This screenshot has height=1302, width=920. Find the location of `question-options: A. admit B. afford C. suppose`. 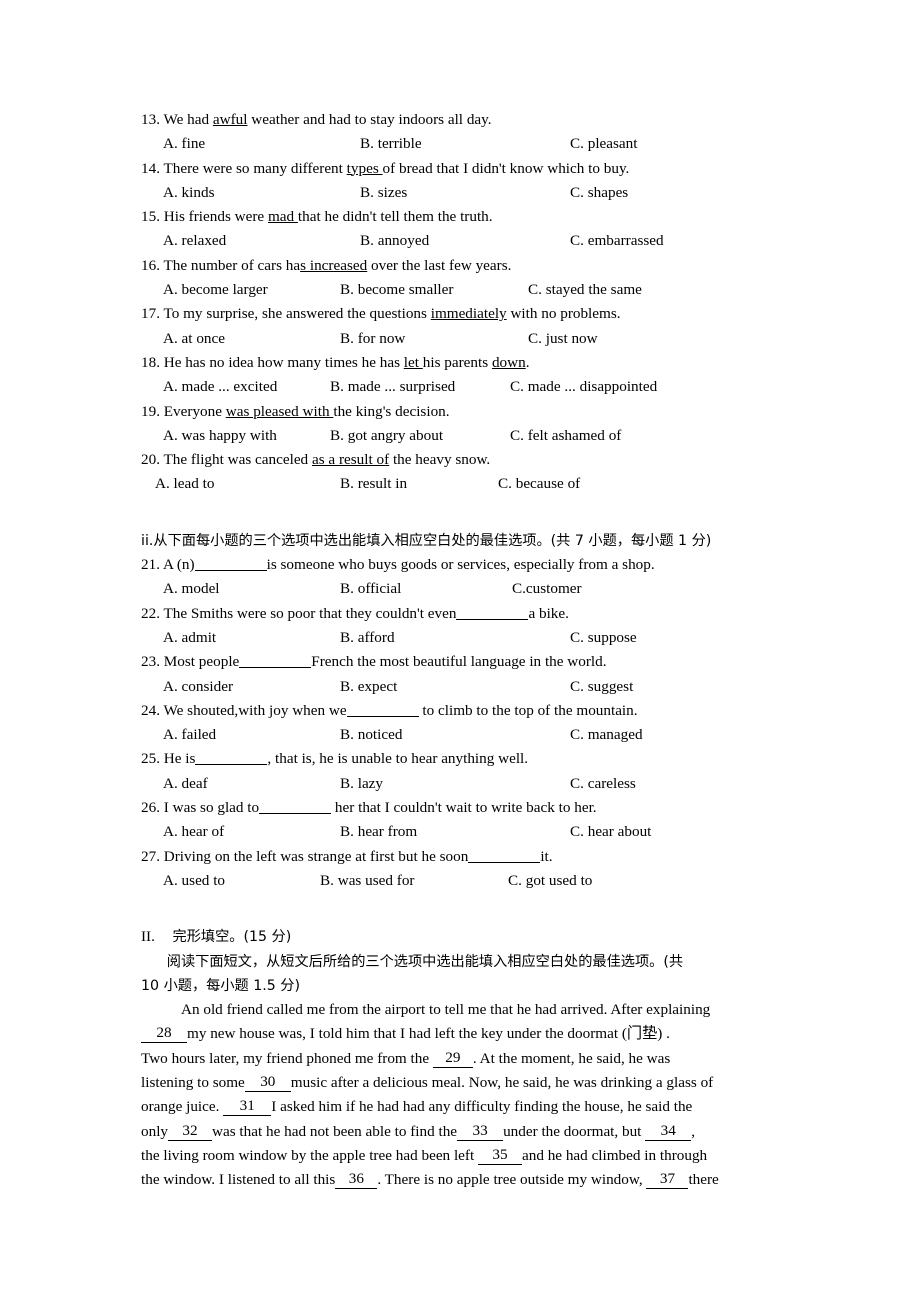

question-options: A. admit B. afford C. suppose is located at coordinates (463, 638).